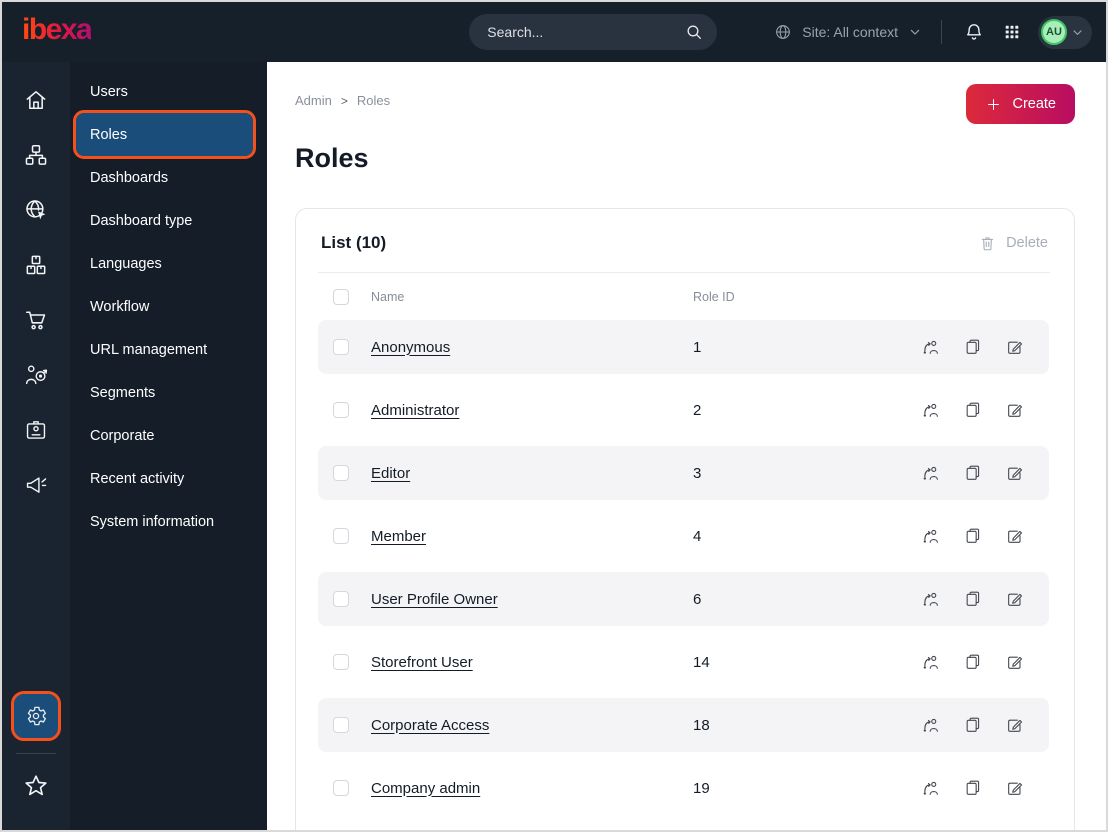 This screenshot has width=1108, height=832. I want to click on breadcrumb-roles: Roles, so click(373, 100).